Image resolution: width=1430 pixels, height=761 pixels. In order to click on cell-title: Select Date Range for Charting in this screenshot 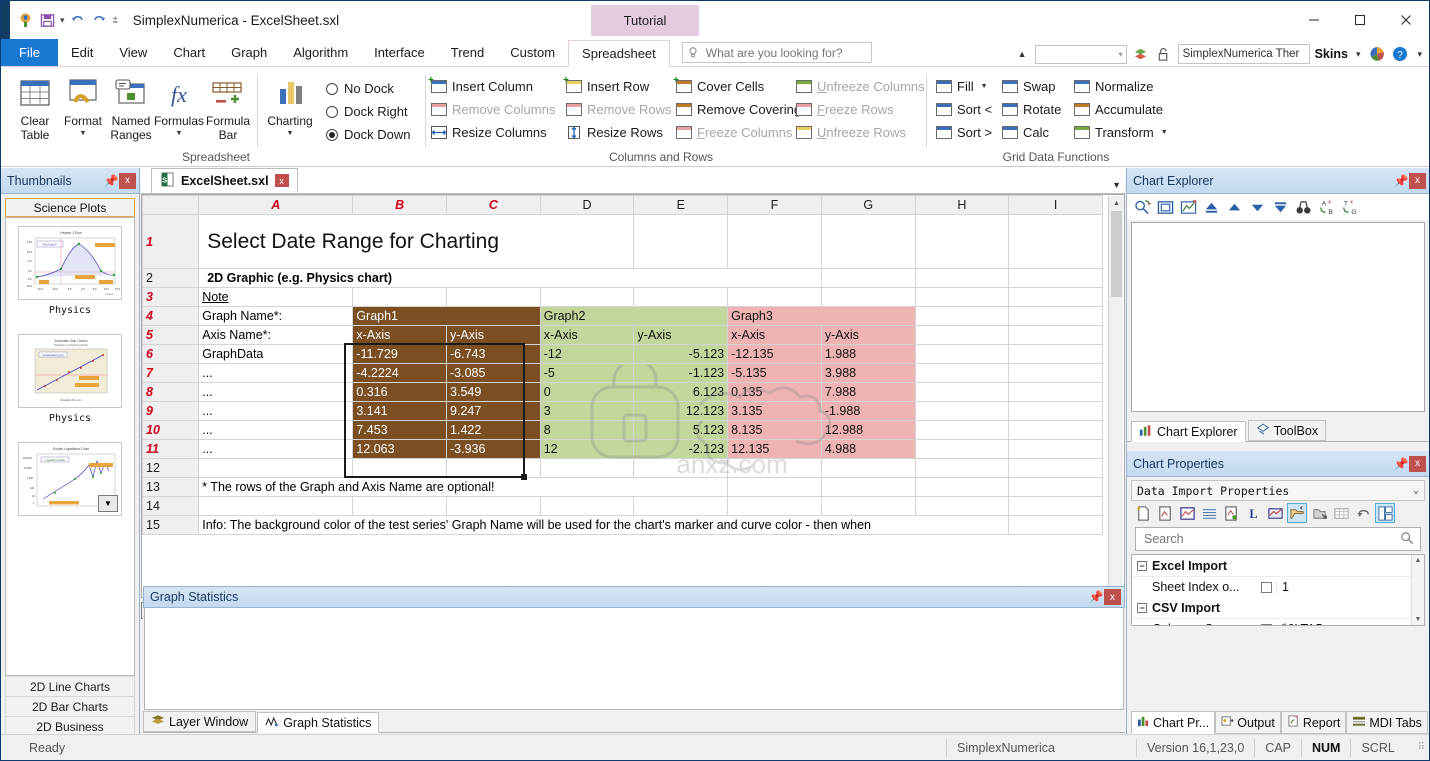, I will do `click(416, 241)`.